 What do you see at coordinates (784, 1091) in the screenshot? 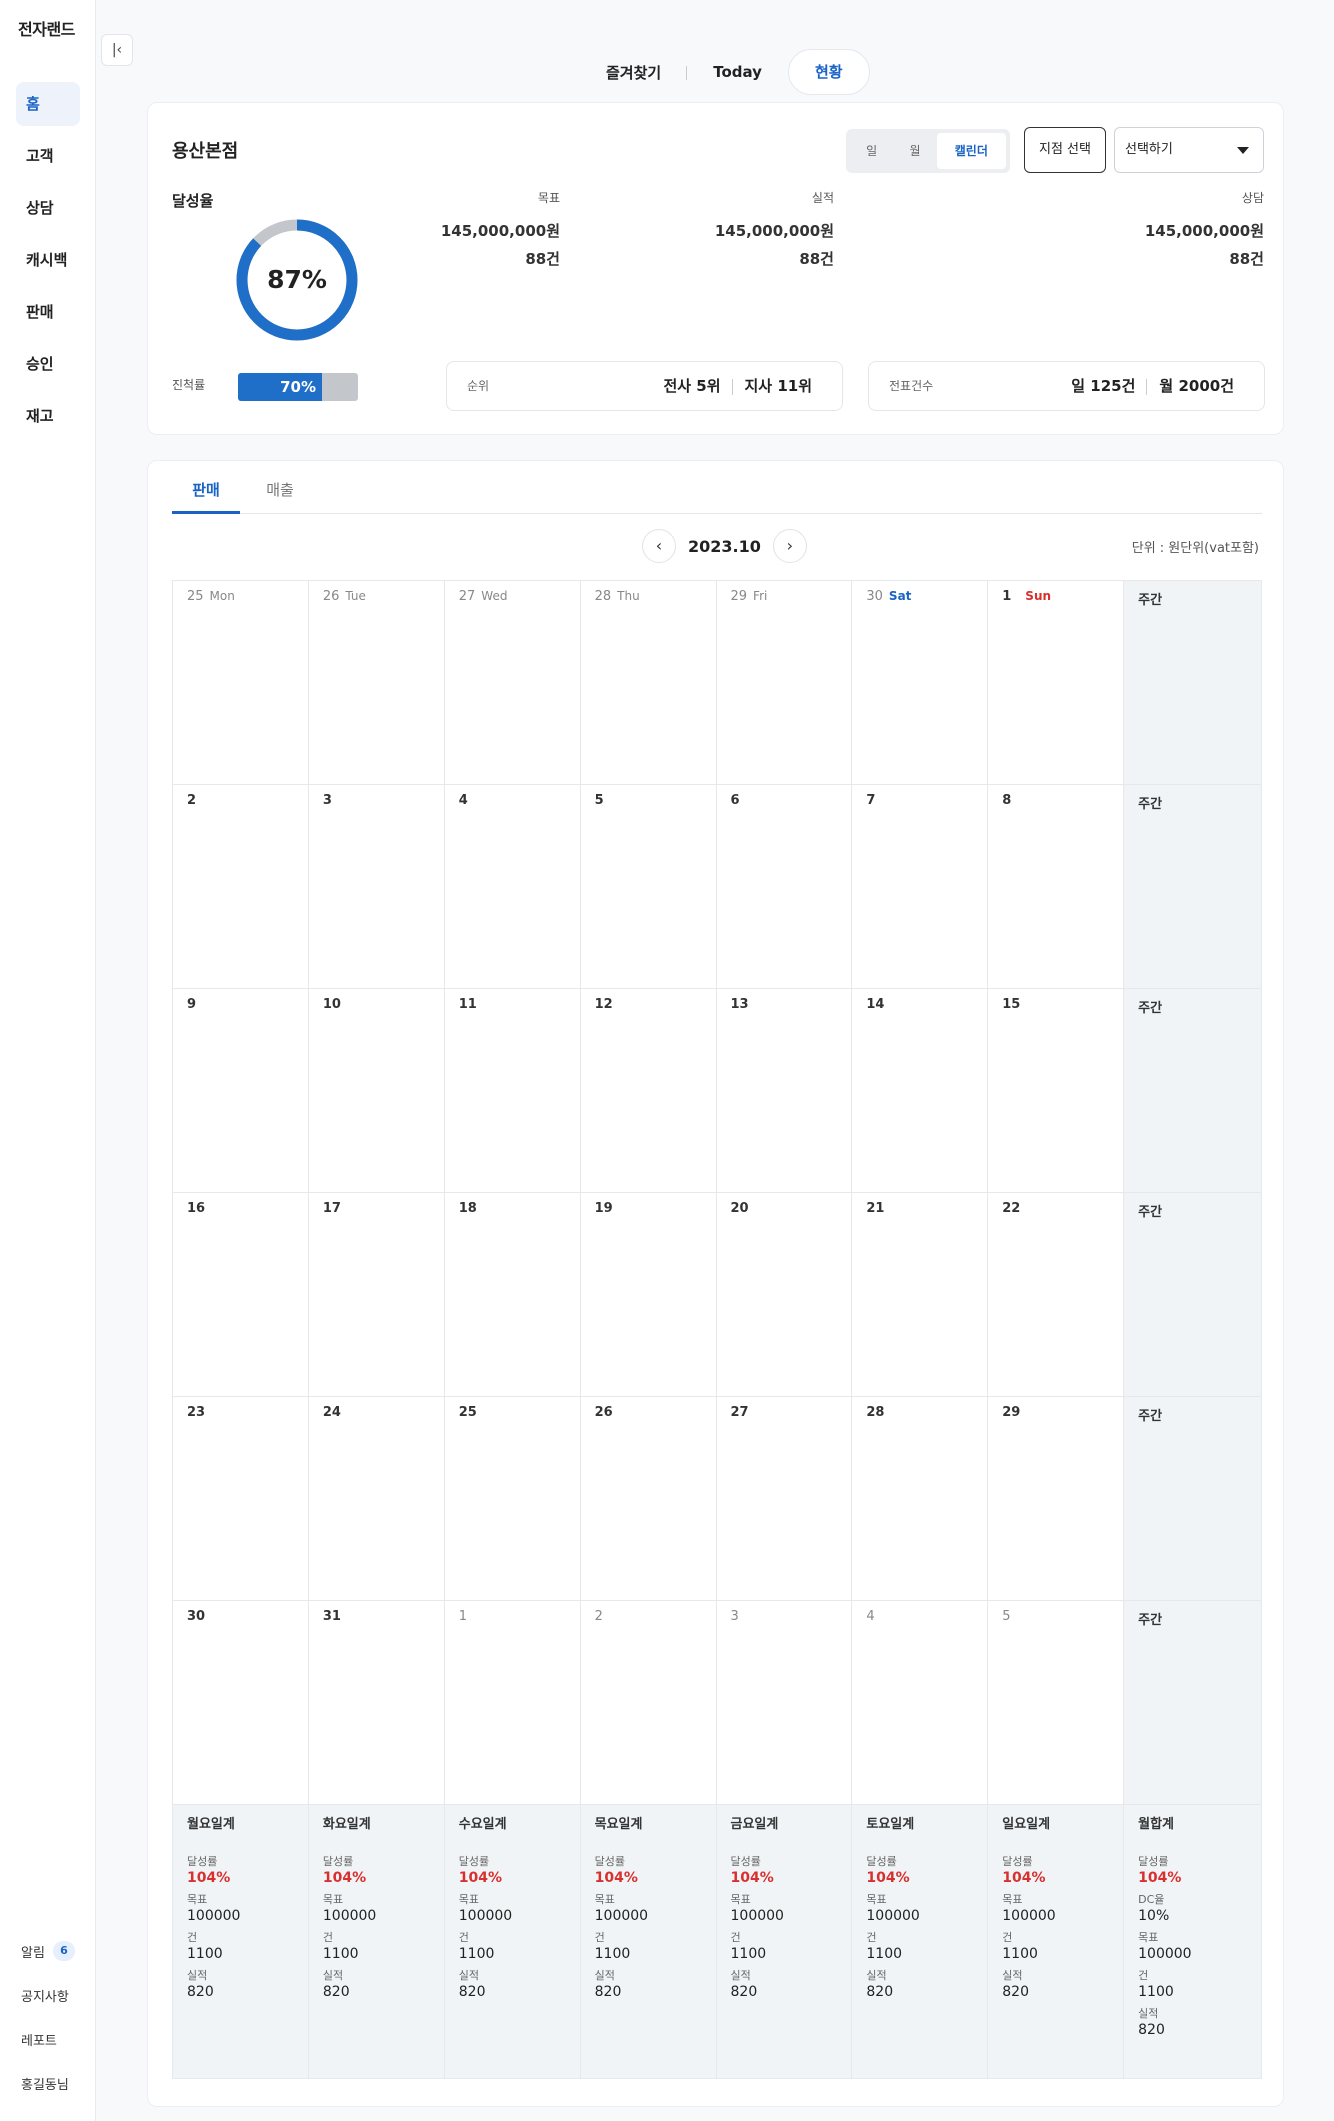
I see `calendar-day-cell: 13` at bounding box center [784, 1091].